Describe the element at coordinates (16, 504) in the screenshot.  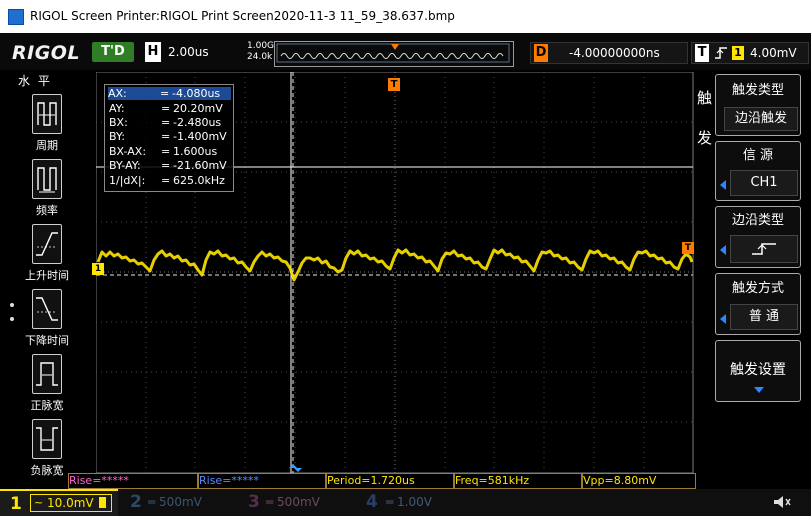
I see `channel1-number: 1` at that location.